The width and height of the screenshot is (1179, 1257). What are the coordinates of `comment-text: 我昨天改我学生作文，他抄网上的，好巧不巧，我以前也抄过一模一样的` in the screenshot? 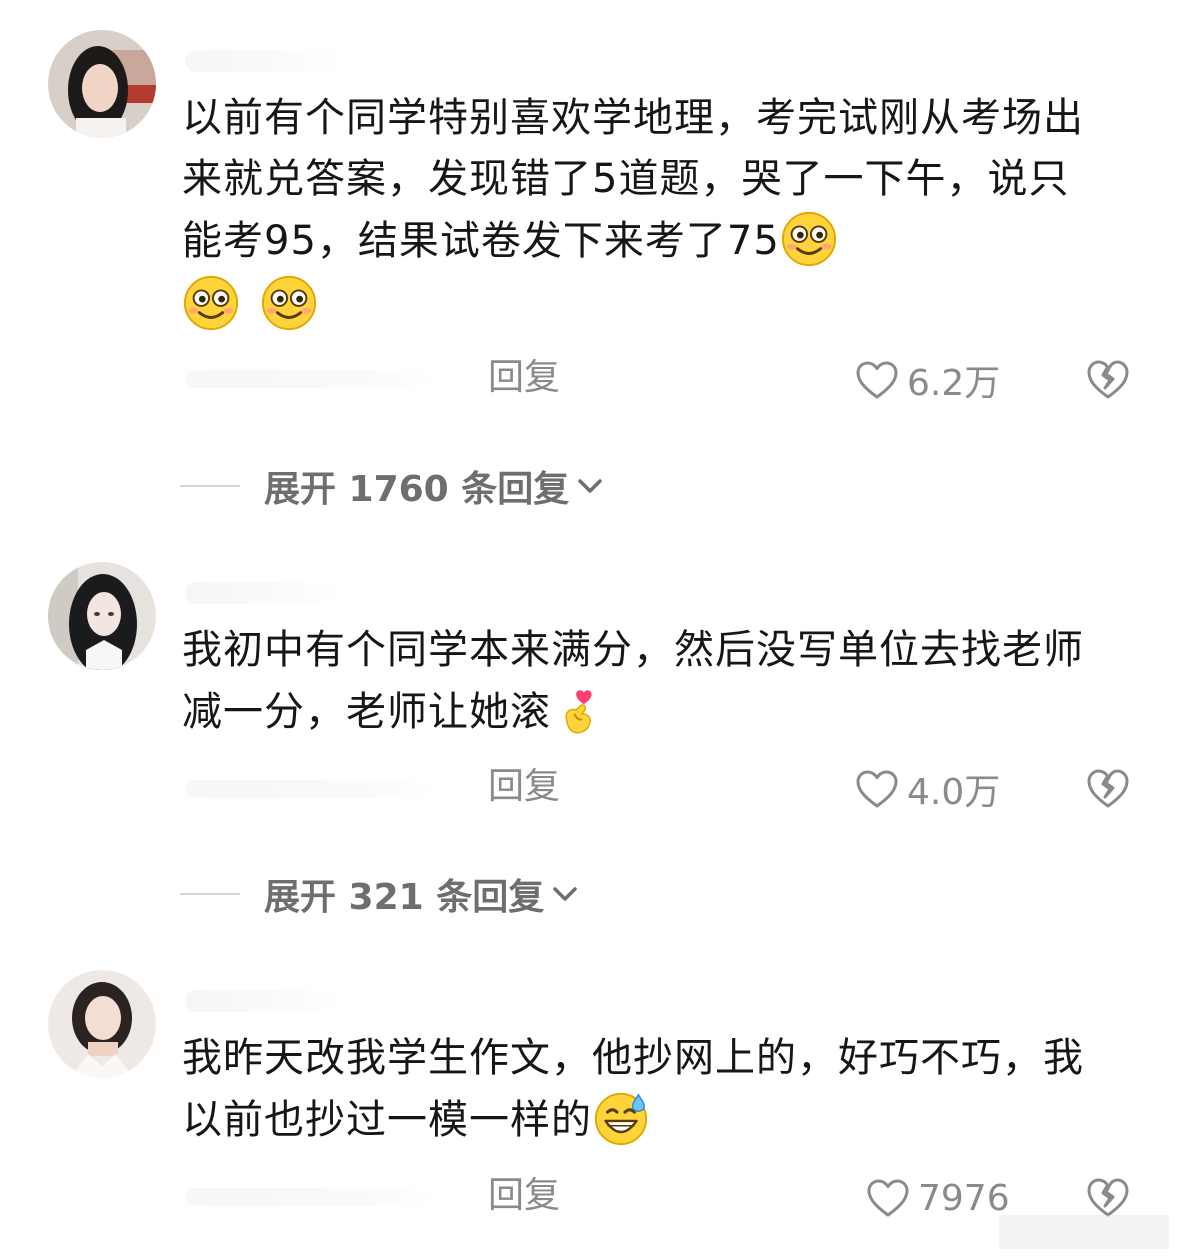 It's located at (642, 1089).